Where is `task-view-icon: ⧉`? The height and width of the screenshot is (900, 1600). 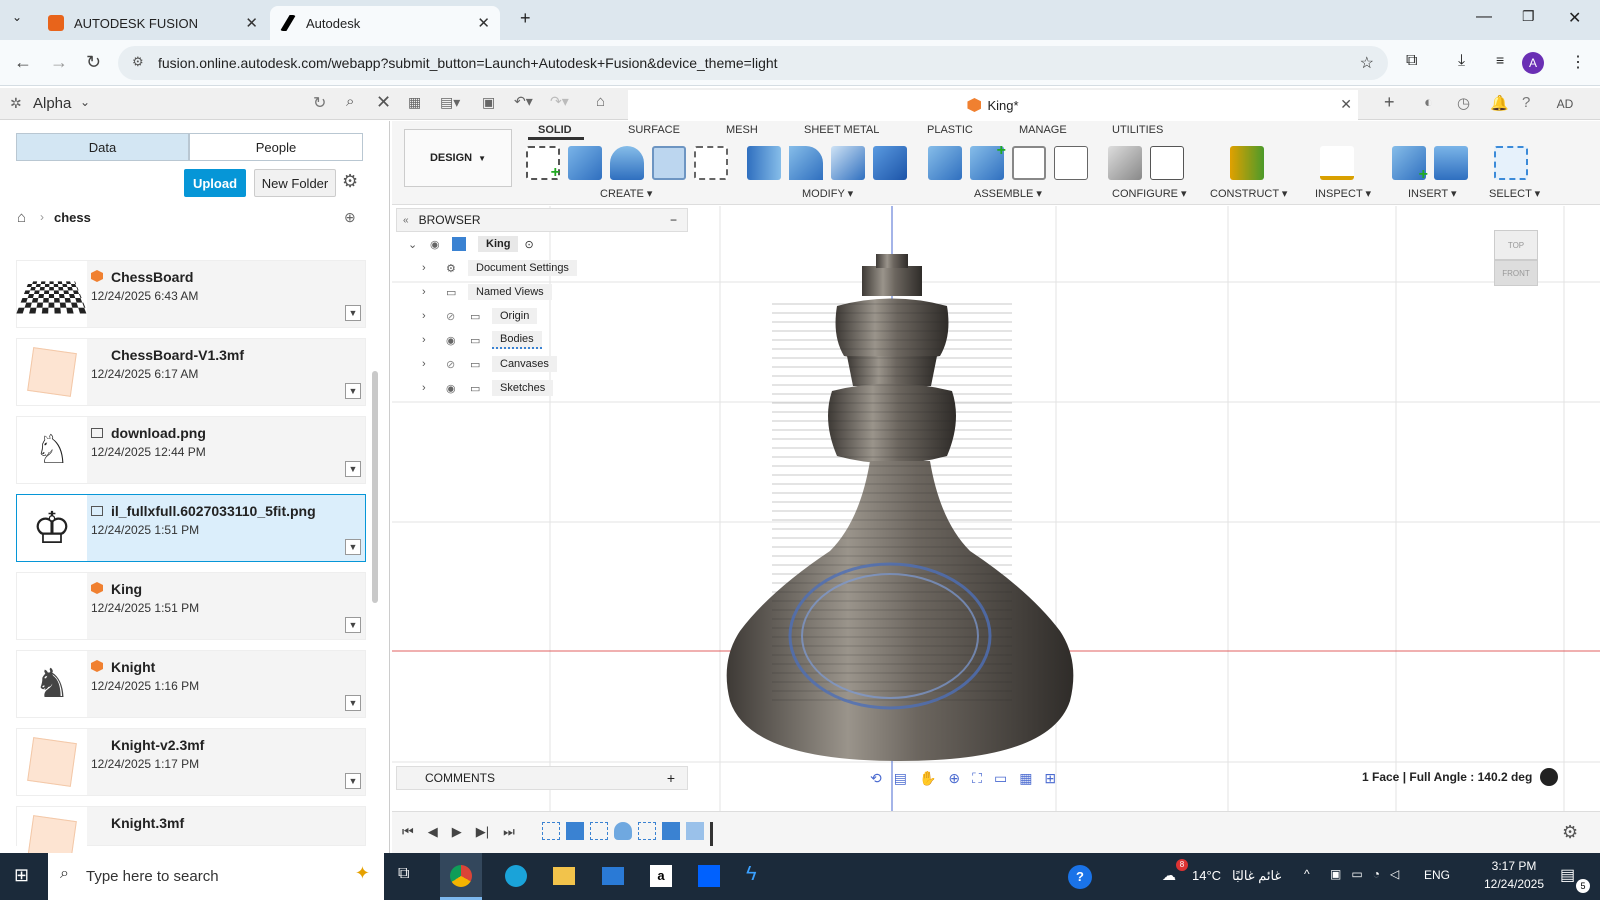
task-view-icon: ⧉ is located at coordinates (403, 874).